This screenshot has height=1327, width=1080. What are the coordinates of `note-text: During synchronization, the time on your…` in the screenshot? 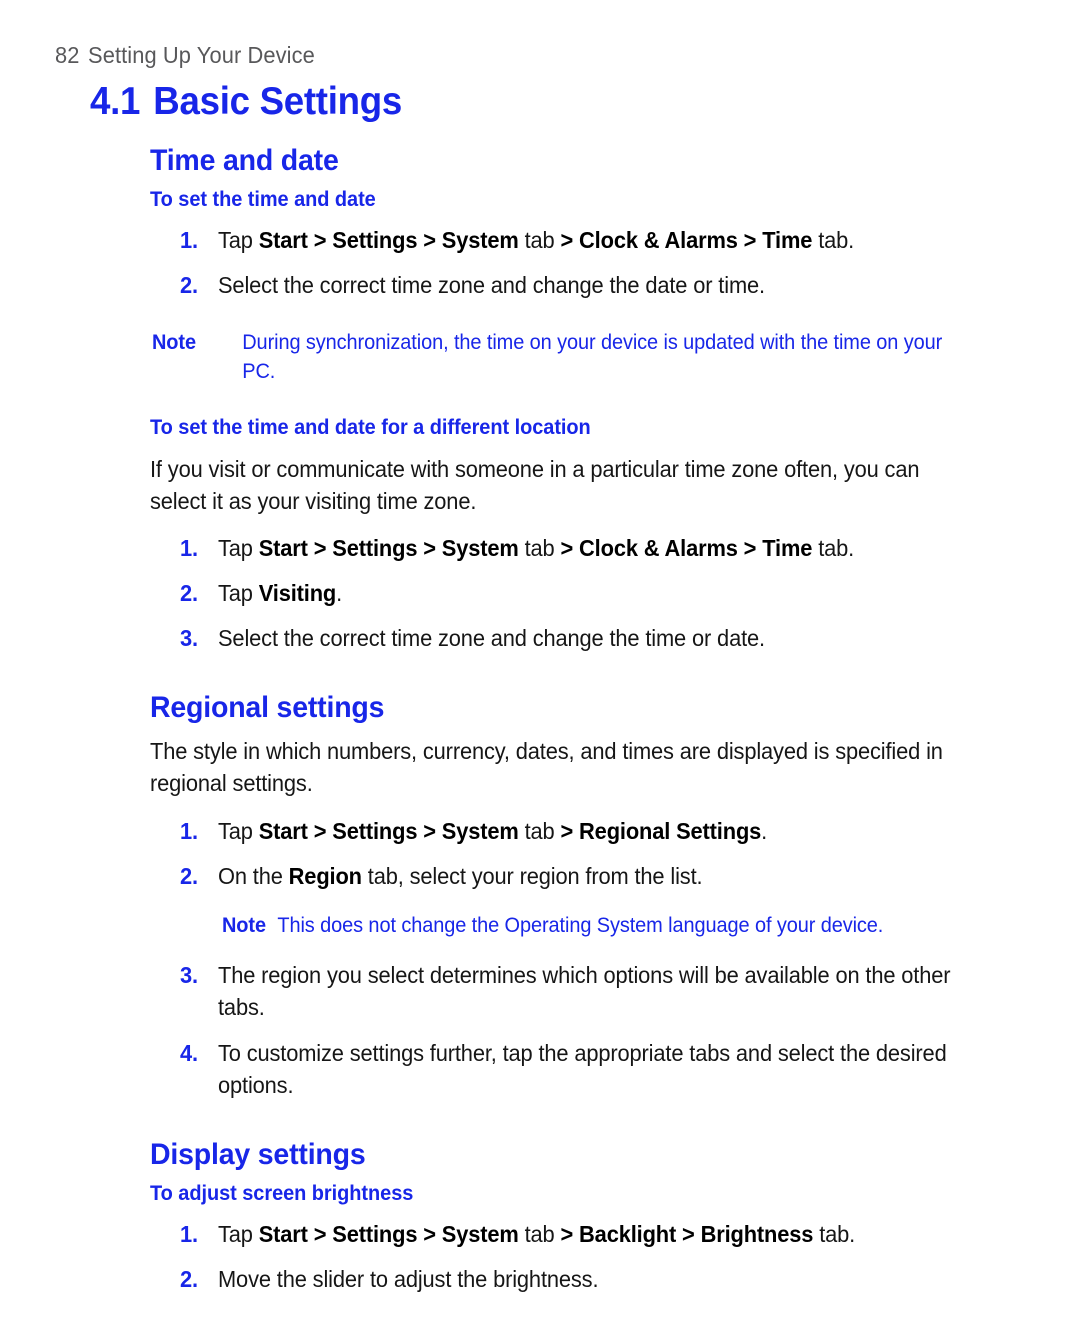 It's located at (592, 357).